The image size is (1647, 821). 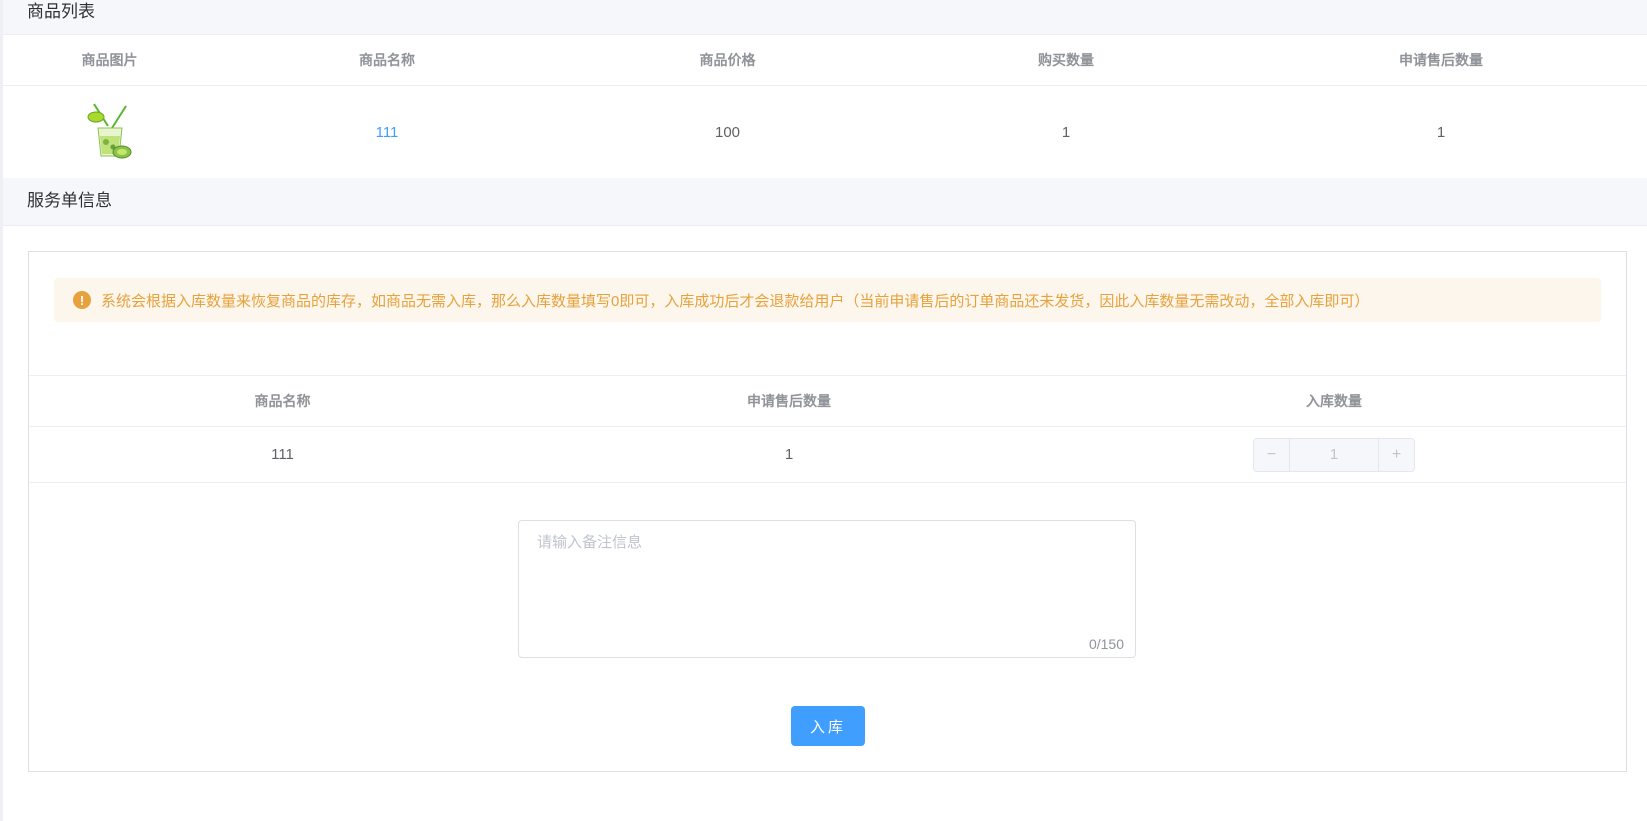 What do you see at coordinates (825, 17) in the screenshot?
I see `goods-list-header: 商品列表` at bounding box center [825, 17].